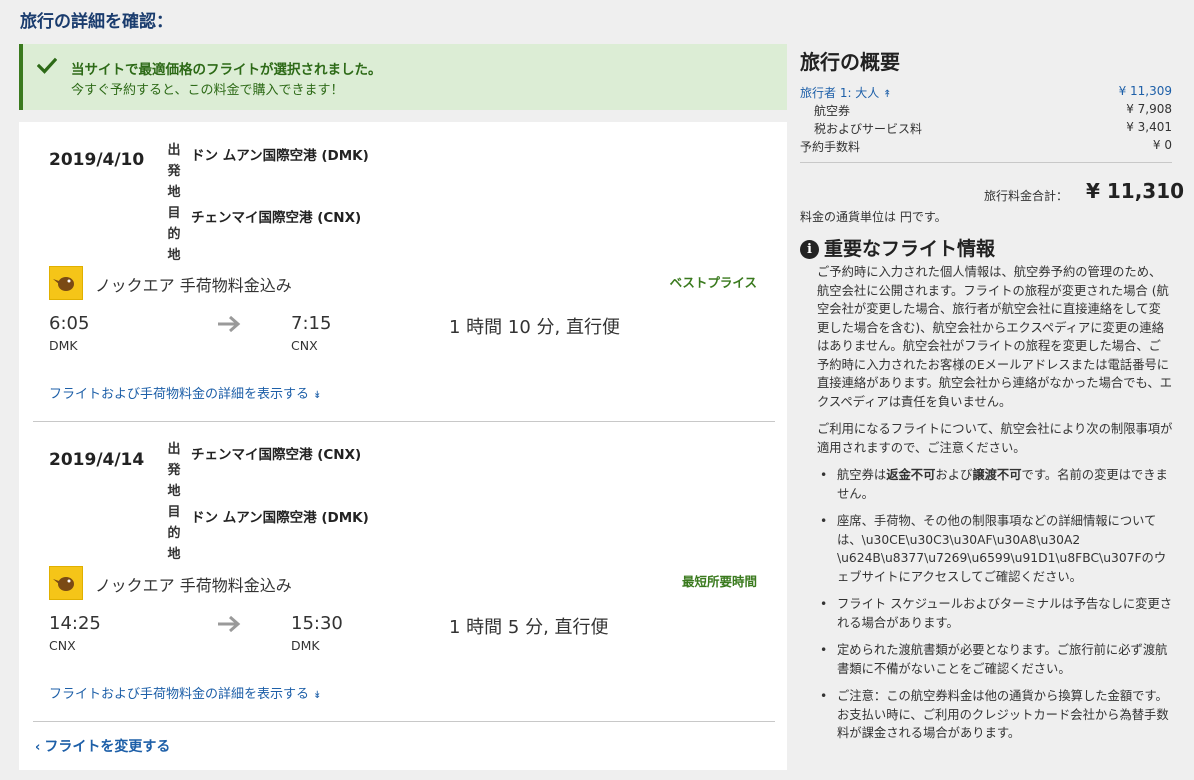 The height and width of the screenshot is (780, 1194). Describe the element at coordinates (304, 345) in the screenshot. I see `arrival-code: CNX` at that location.